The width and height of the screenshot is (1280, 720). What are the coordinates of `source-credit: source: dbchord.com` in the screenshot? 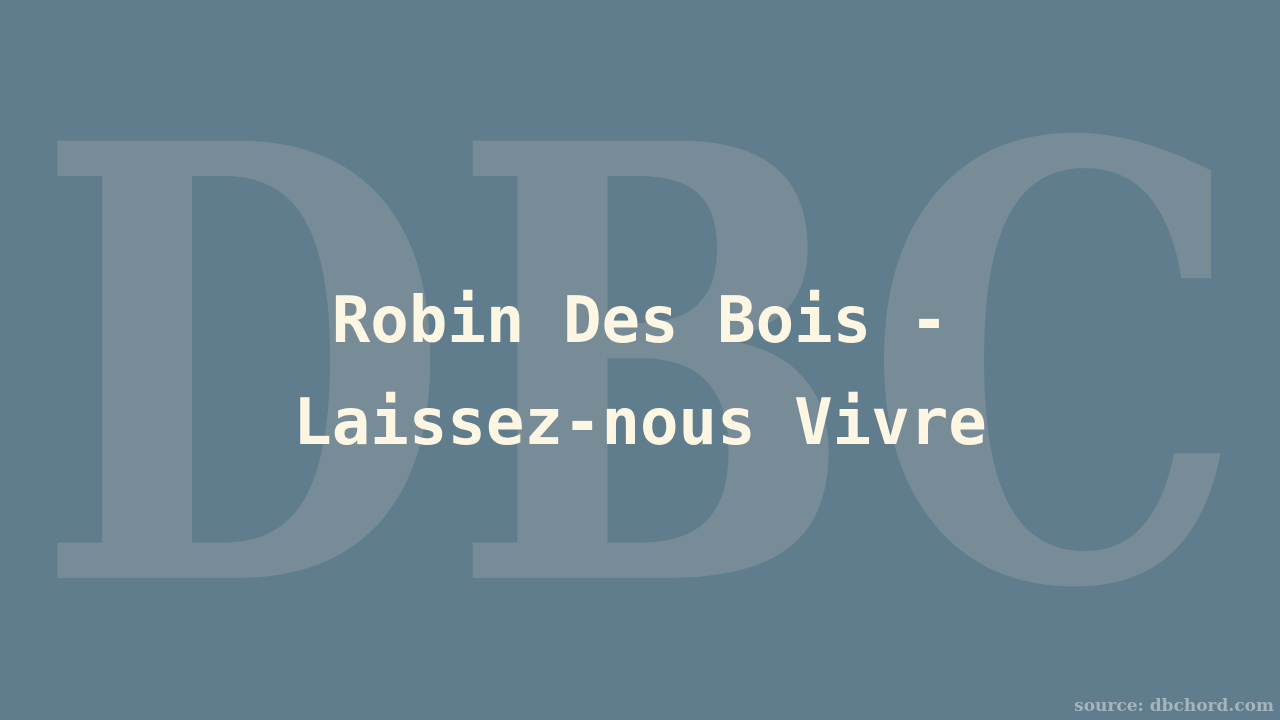 It's located at (1174, 706).